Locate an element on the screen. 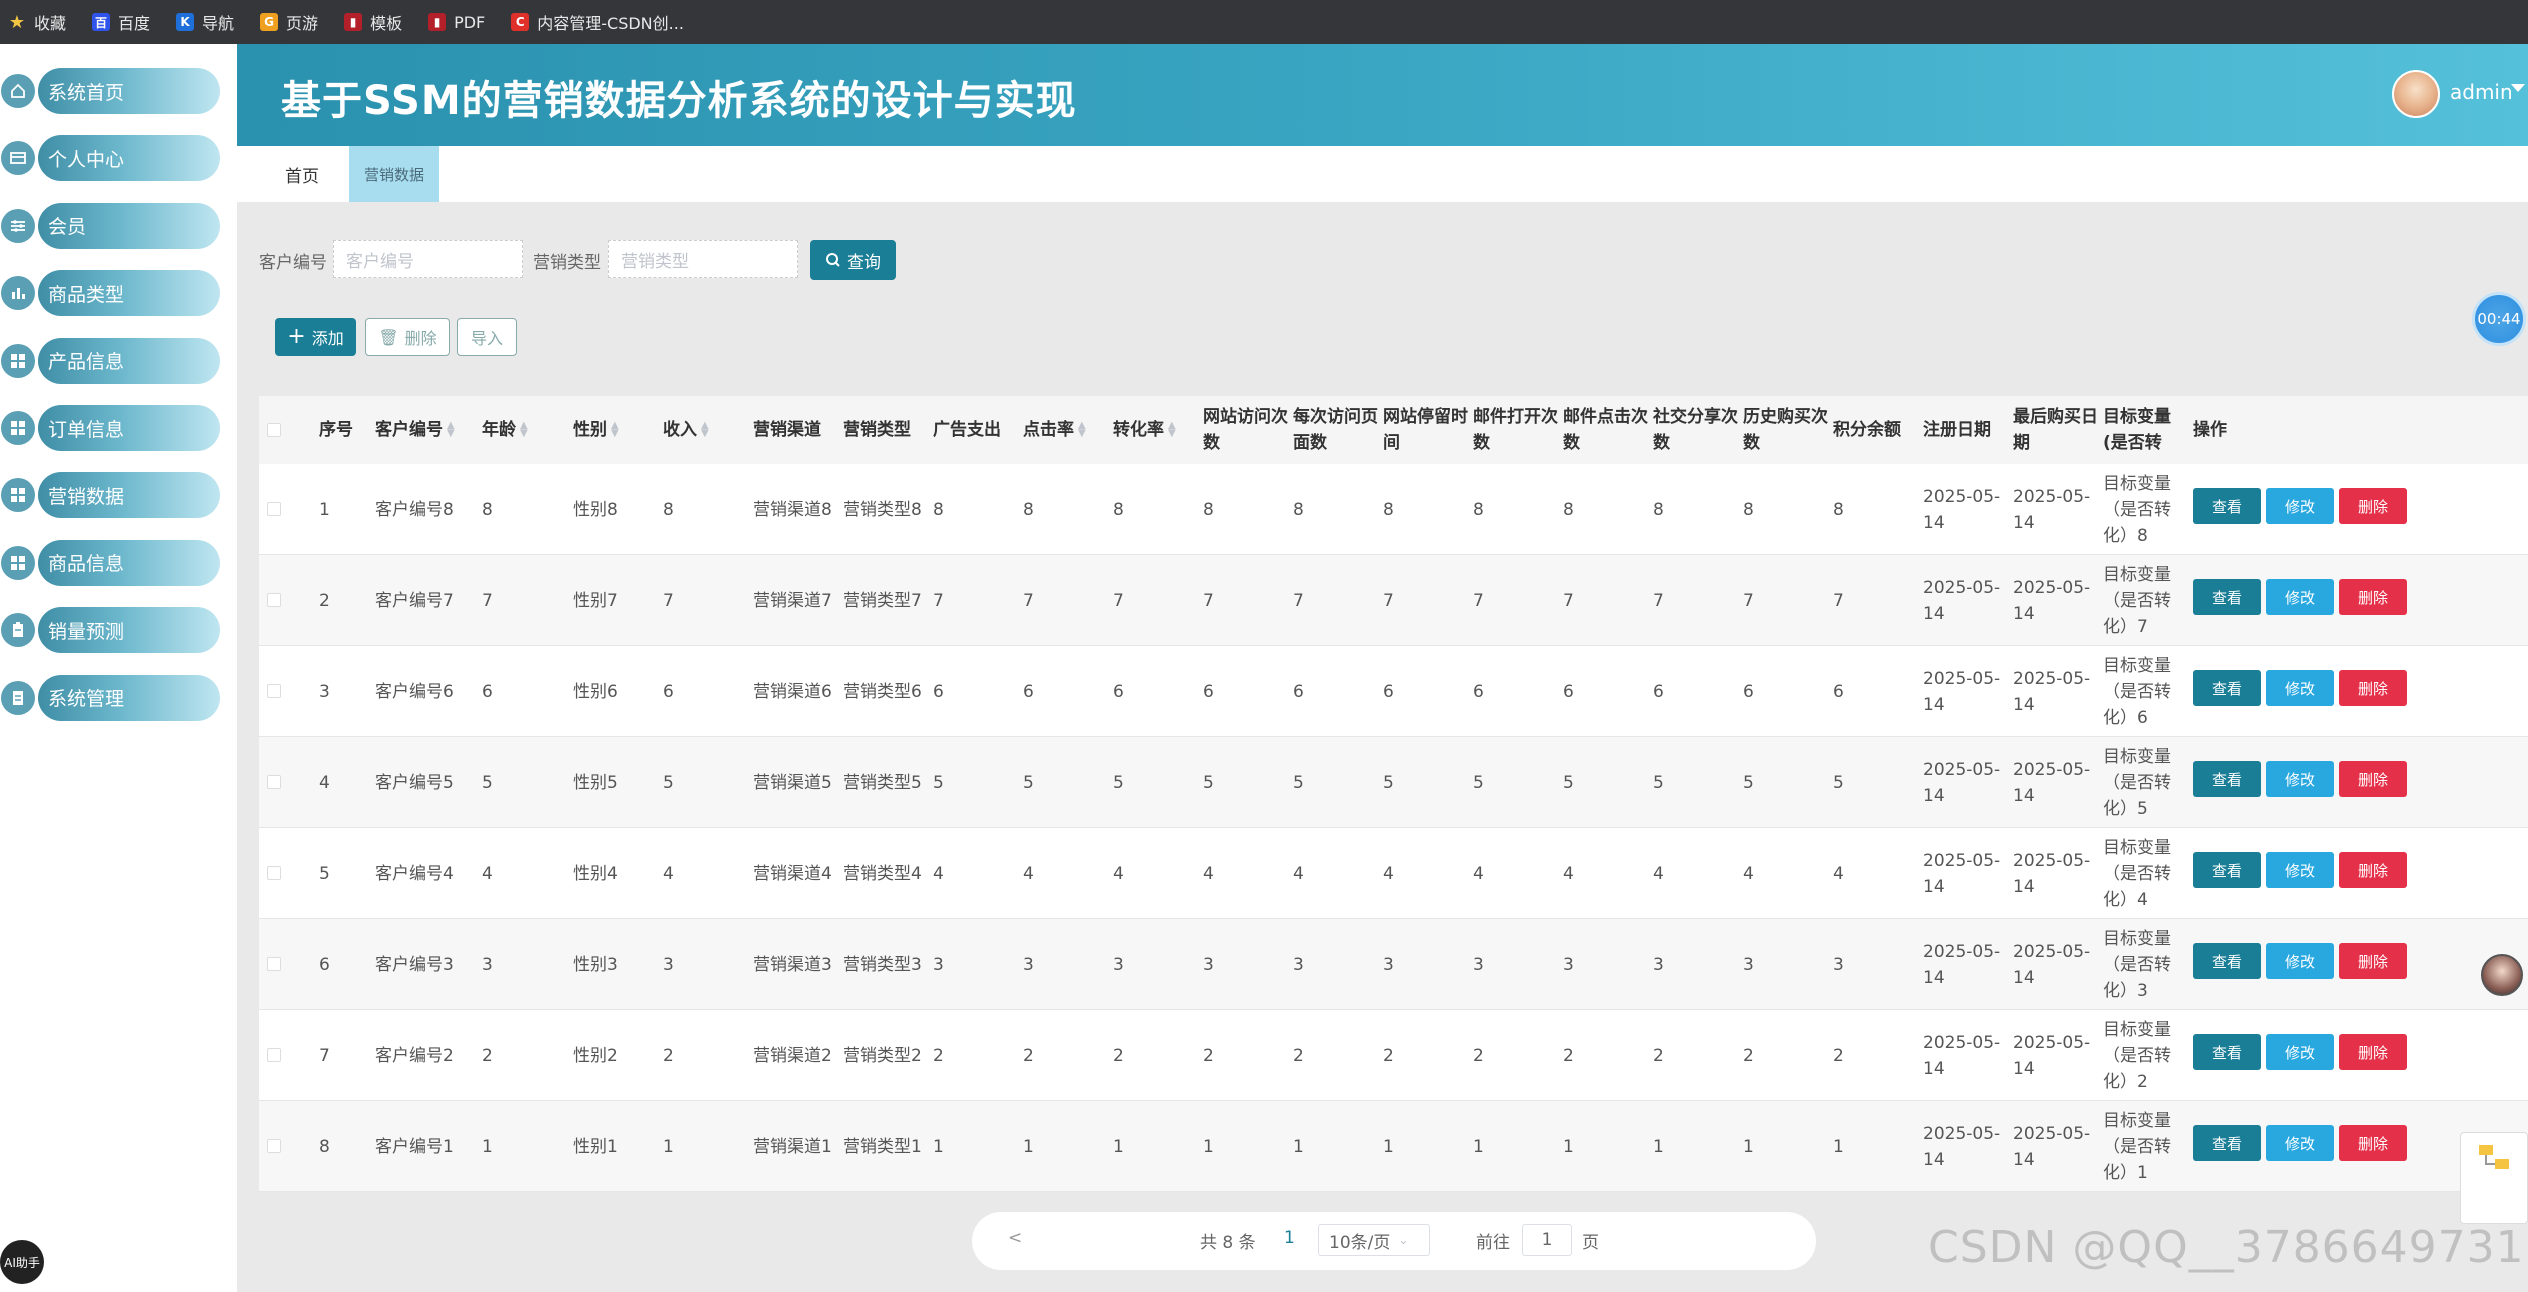 The image size is (2528, 1292). sidebar-item-label: 系统管理 is located at coordinates (129, 697).